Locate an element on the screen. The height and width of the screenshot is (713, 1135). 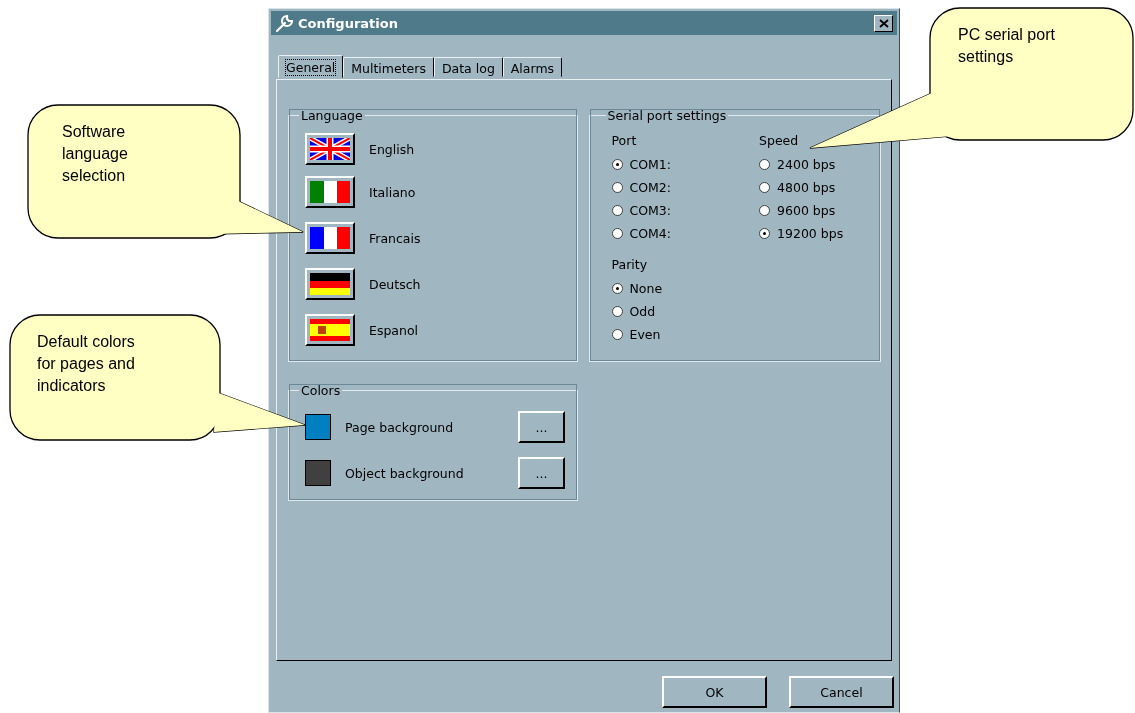
callout-text: PC serial port settings is located at coordinates (1007, 46).